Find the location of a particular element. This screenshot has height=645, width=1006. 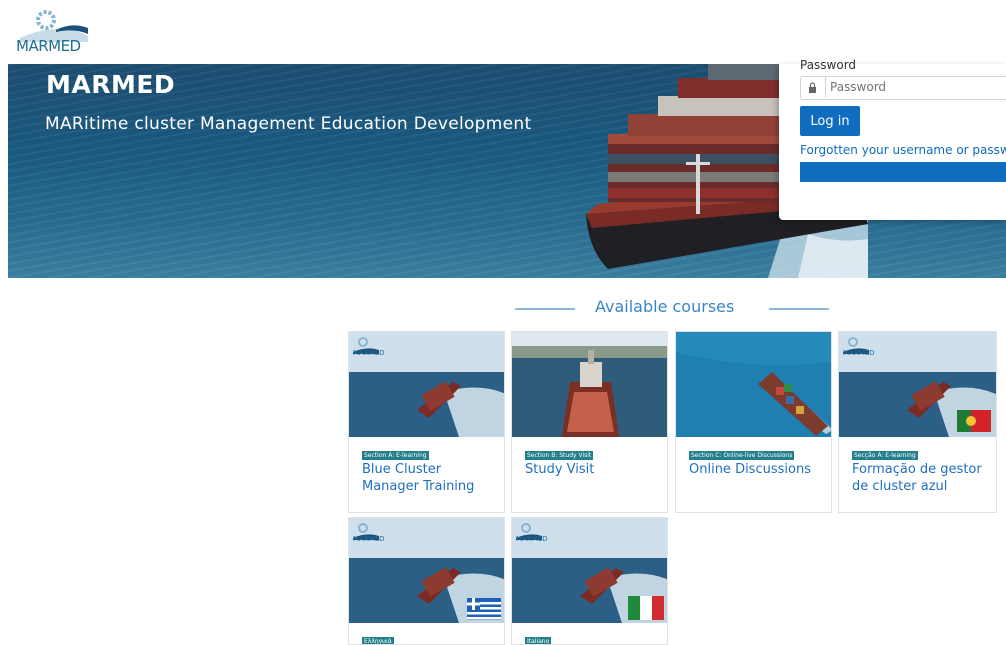

course-title: Formação de gestor de cluster azul is located at coordinates (922, 478).